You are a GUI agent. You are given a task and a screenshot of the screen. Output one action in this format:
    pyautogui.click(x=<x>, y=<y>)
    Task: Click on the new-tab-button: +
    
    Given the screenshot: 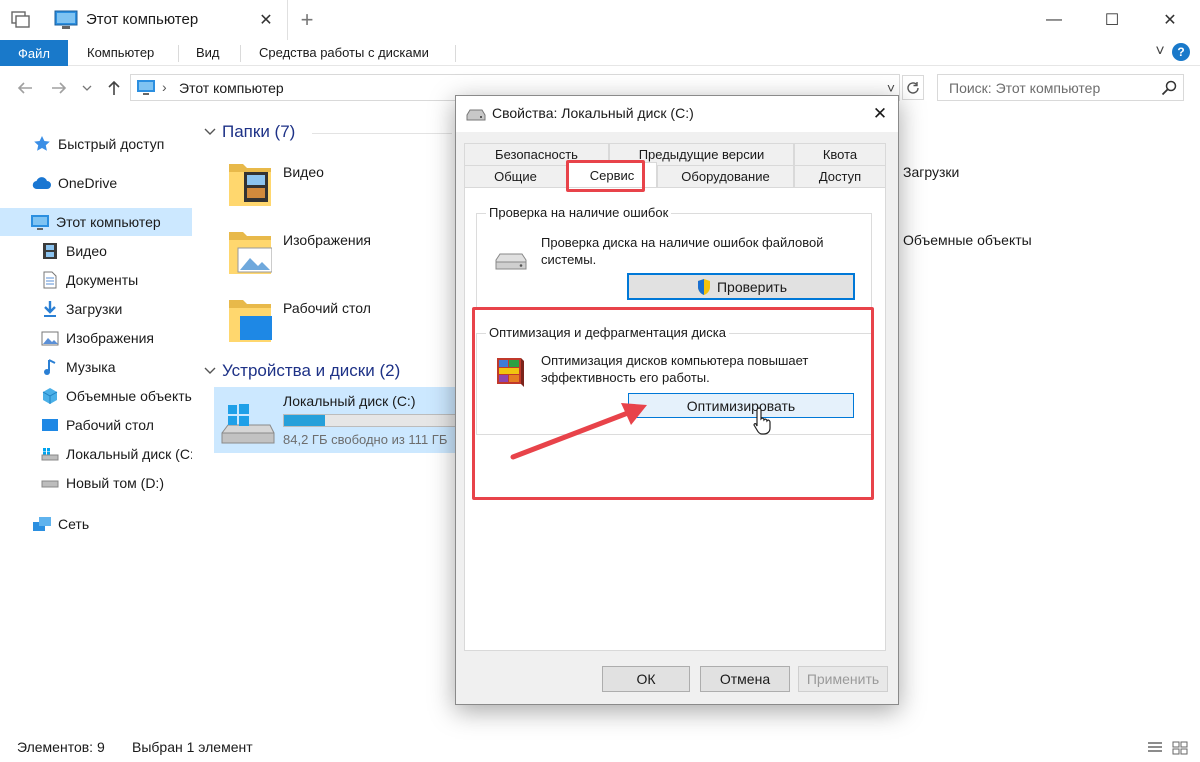 What is the action you would take?
    pyautogui.click(x=307, y=19)
    